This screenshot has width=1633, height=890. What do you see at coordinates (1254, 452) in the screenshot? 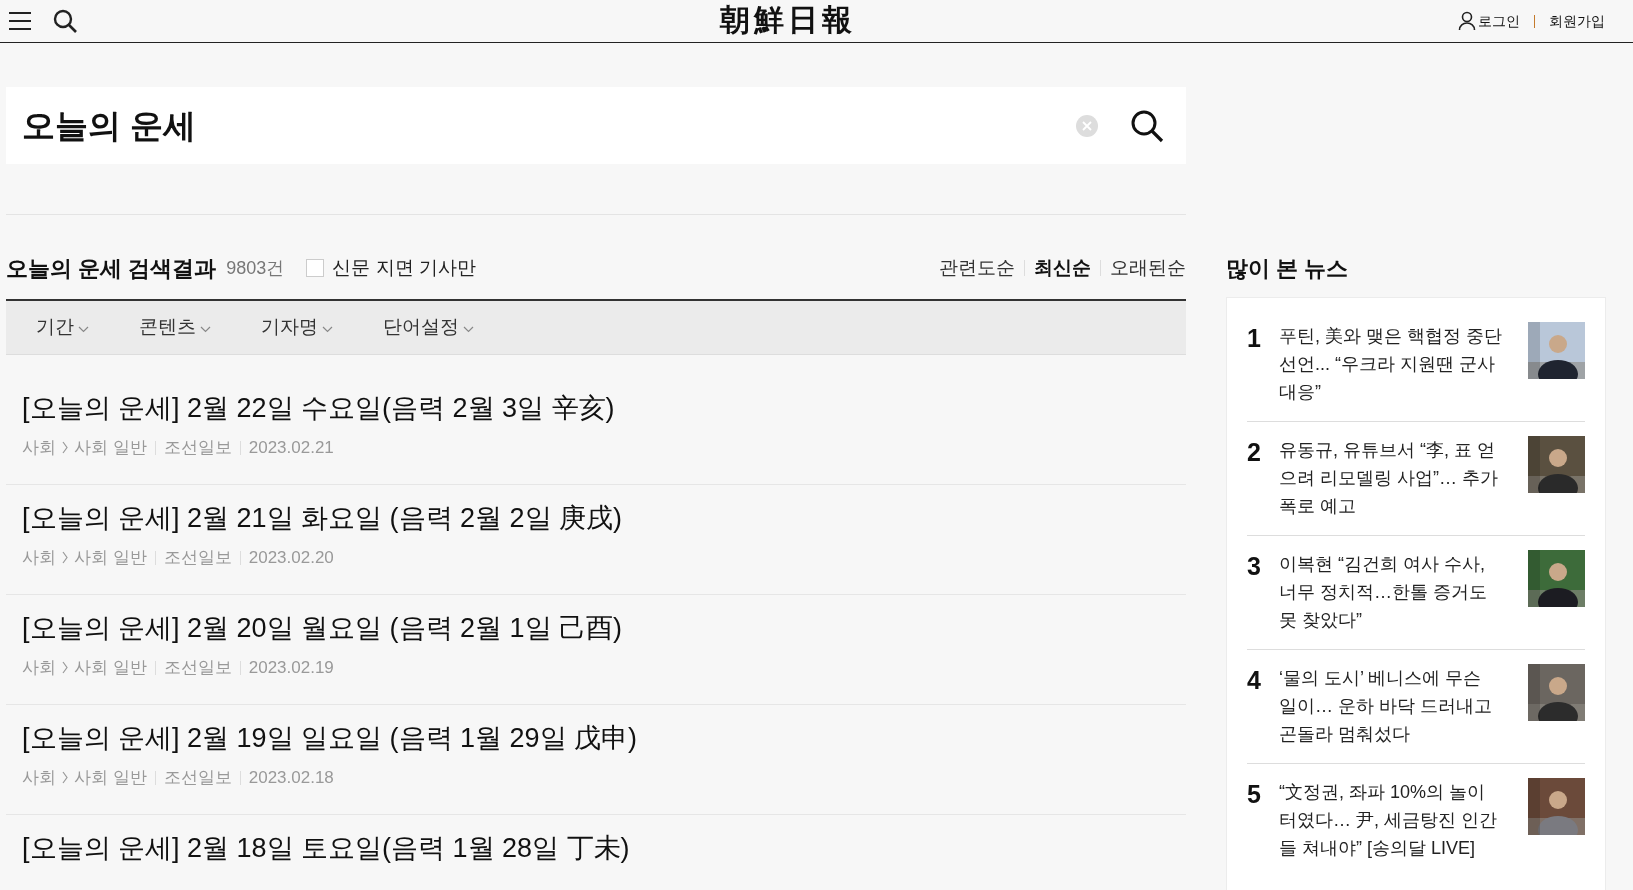
I see `rank-number: 2` at bounding box center [1254, 452].